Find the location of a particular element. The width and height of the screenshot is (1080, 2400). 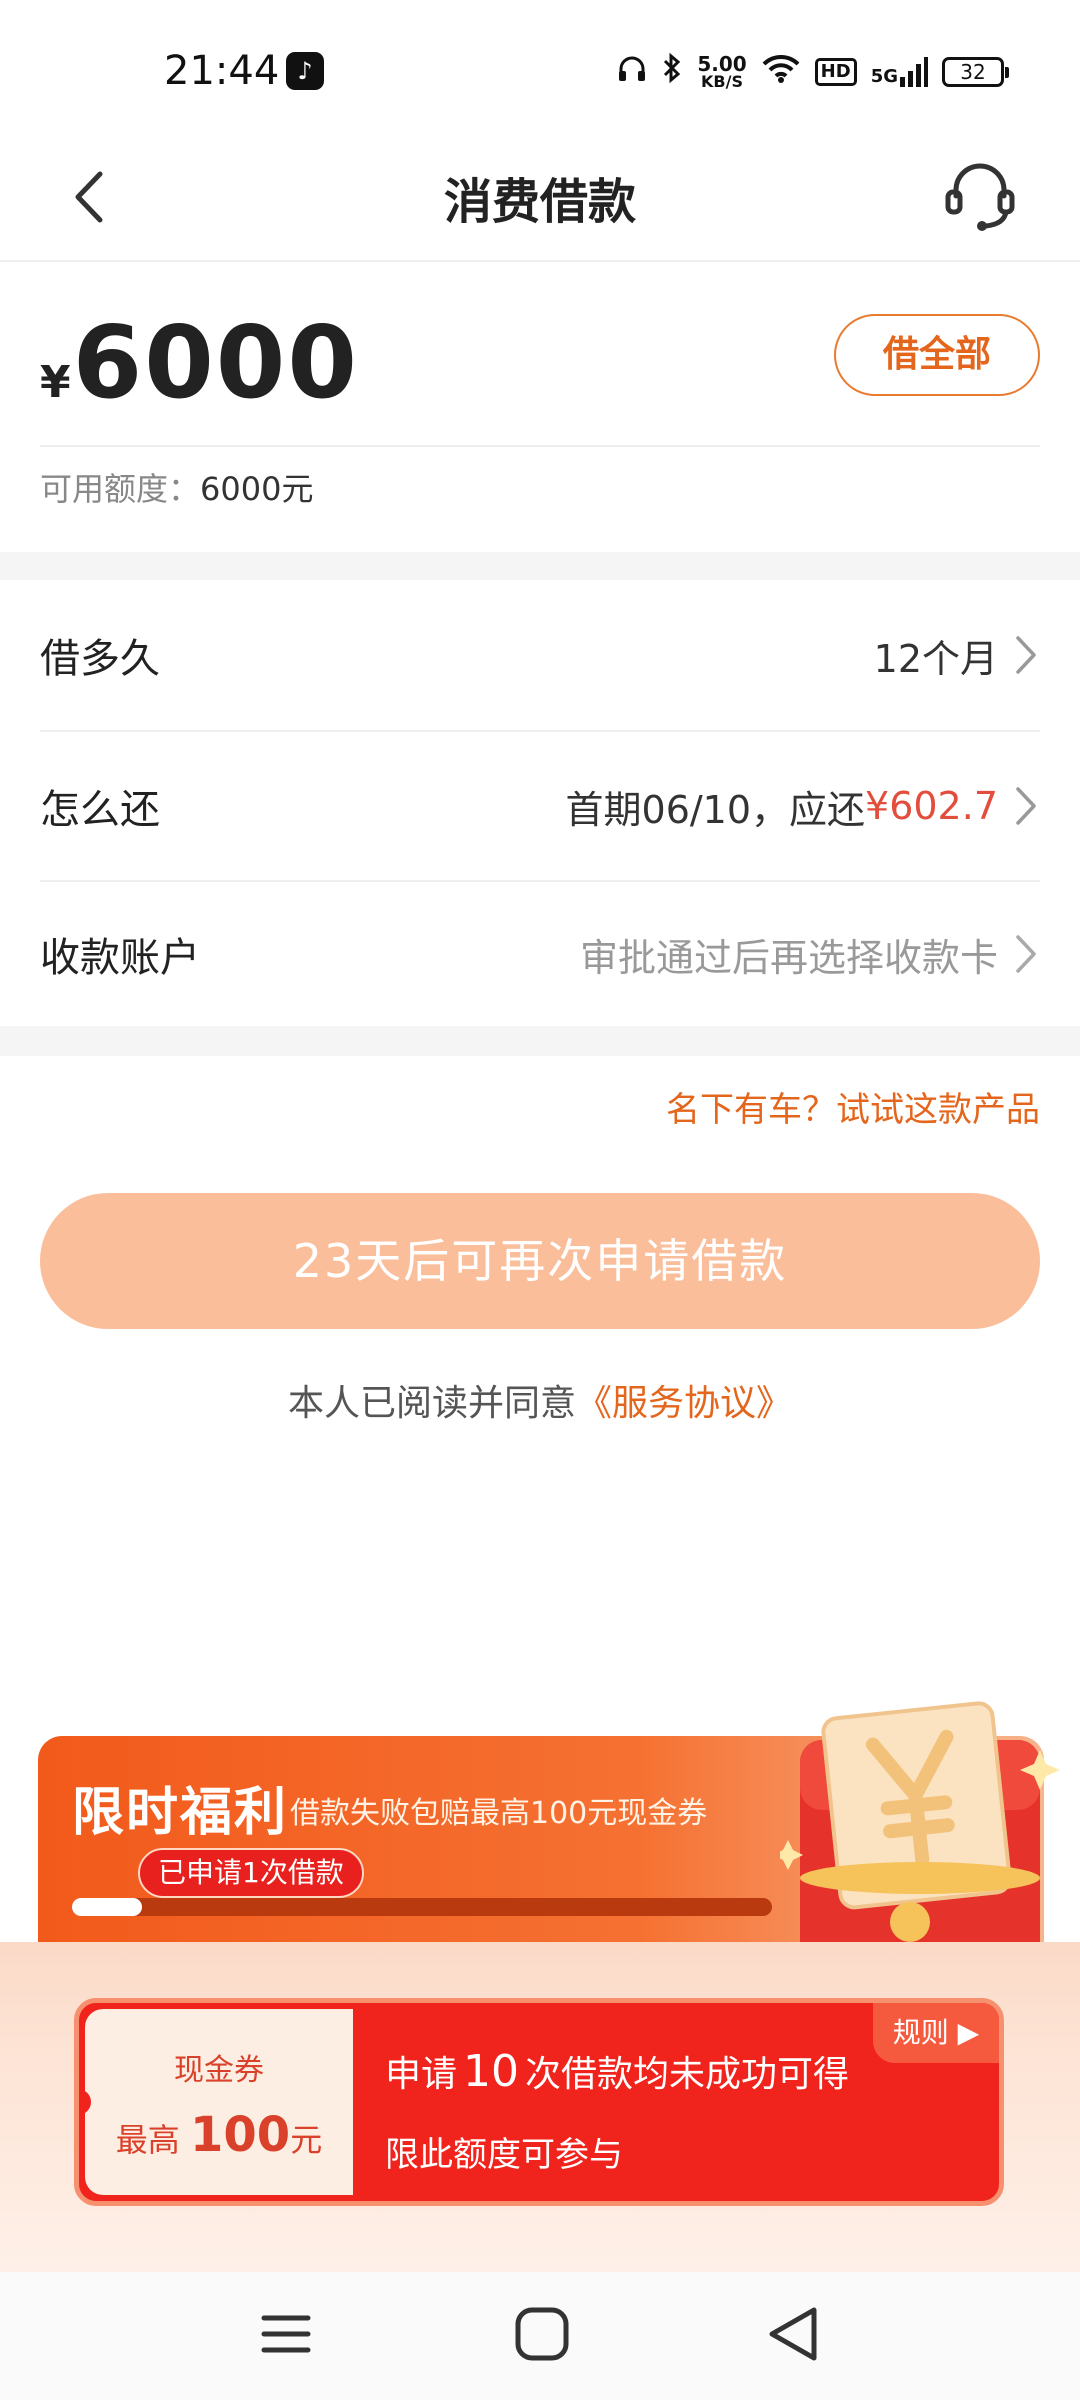

hd-icon: HD is located at coordinates (835, 72).